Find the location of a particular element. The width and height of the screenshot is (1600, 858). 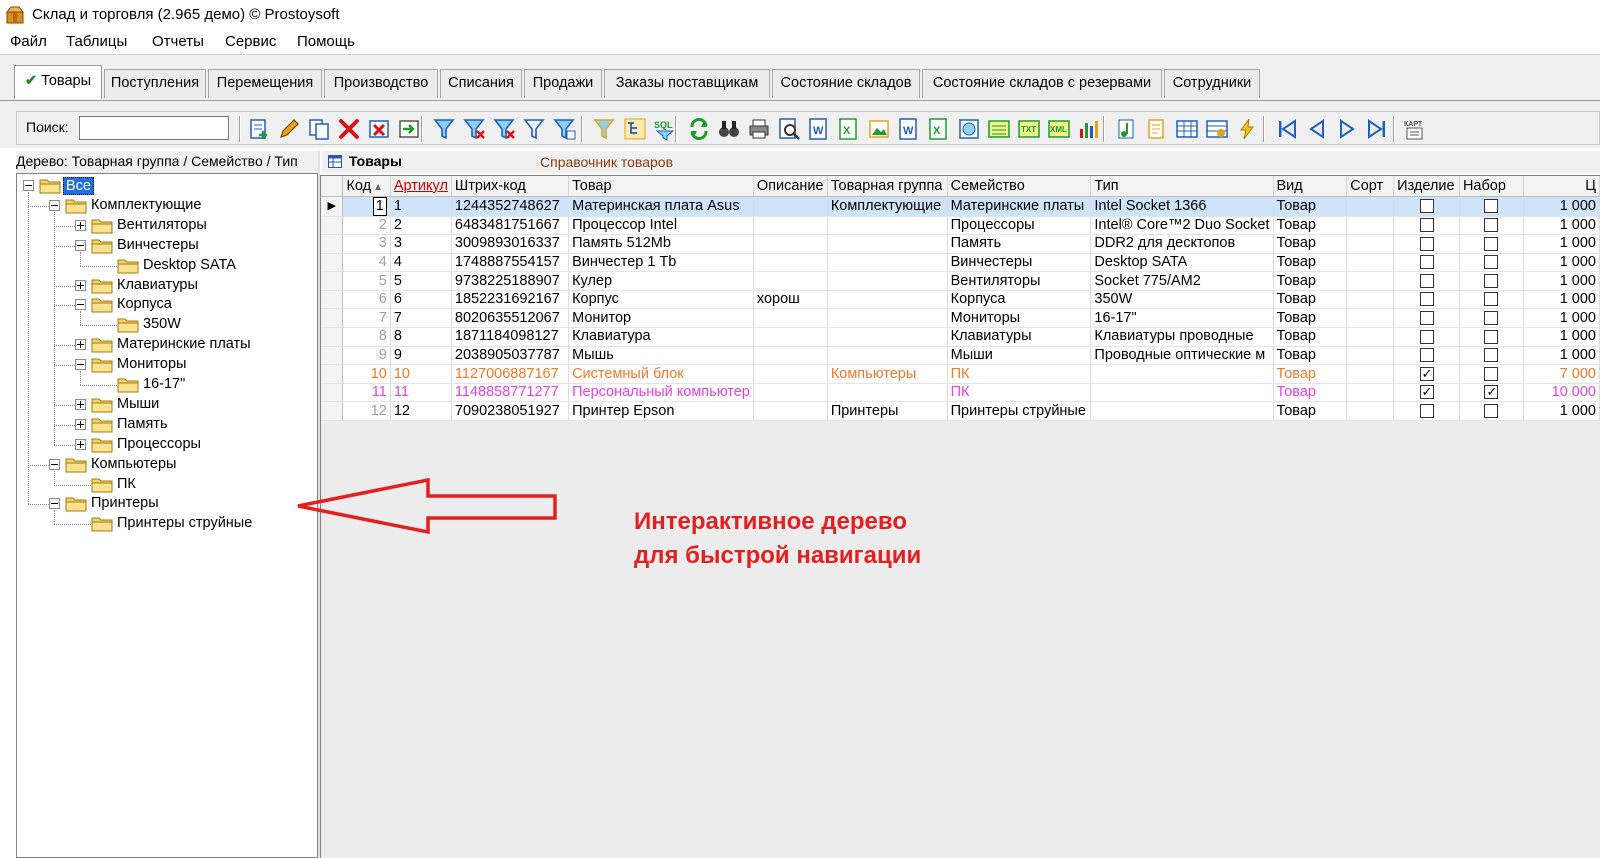

cell-family: Материнские платы is located at coordinates (1019, 206).